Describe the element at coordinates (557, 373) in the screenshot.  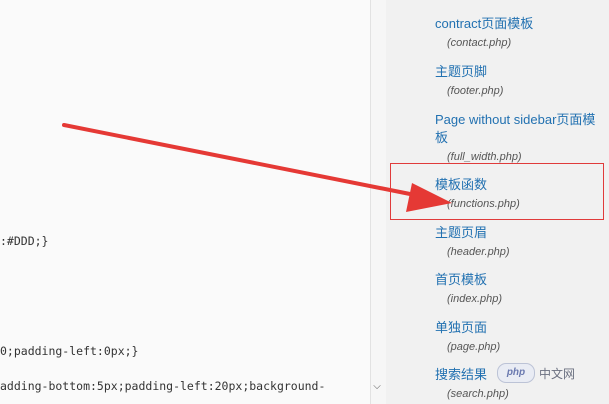
I see `watermark-text: 中文网` at that location.